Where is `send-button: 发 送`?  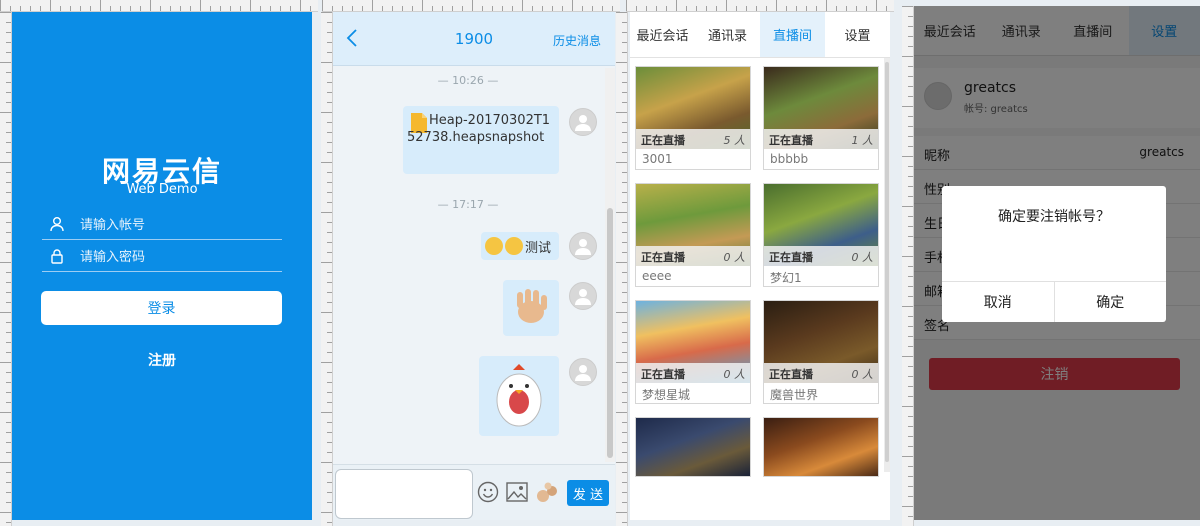 send-button: 发 送 is located at coordinates (588, 493).